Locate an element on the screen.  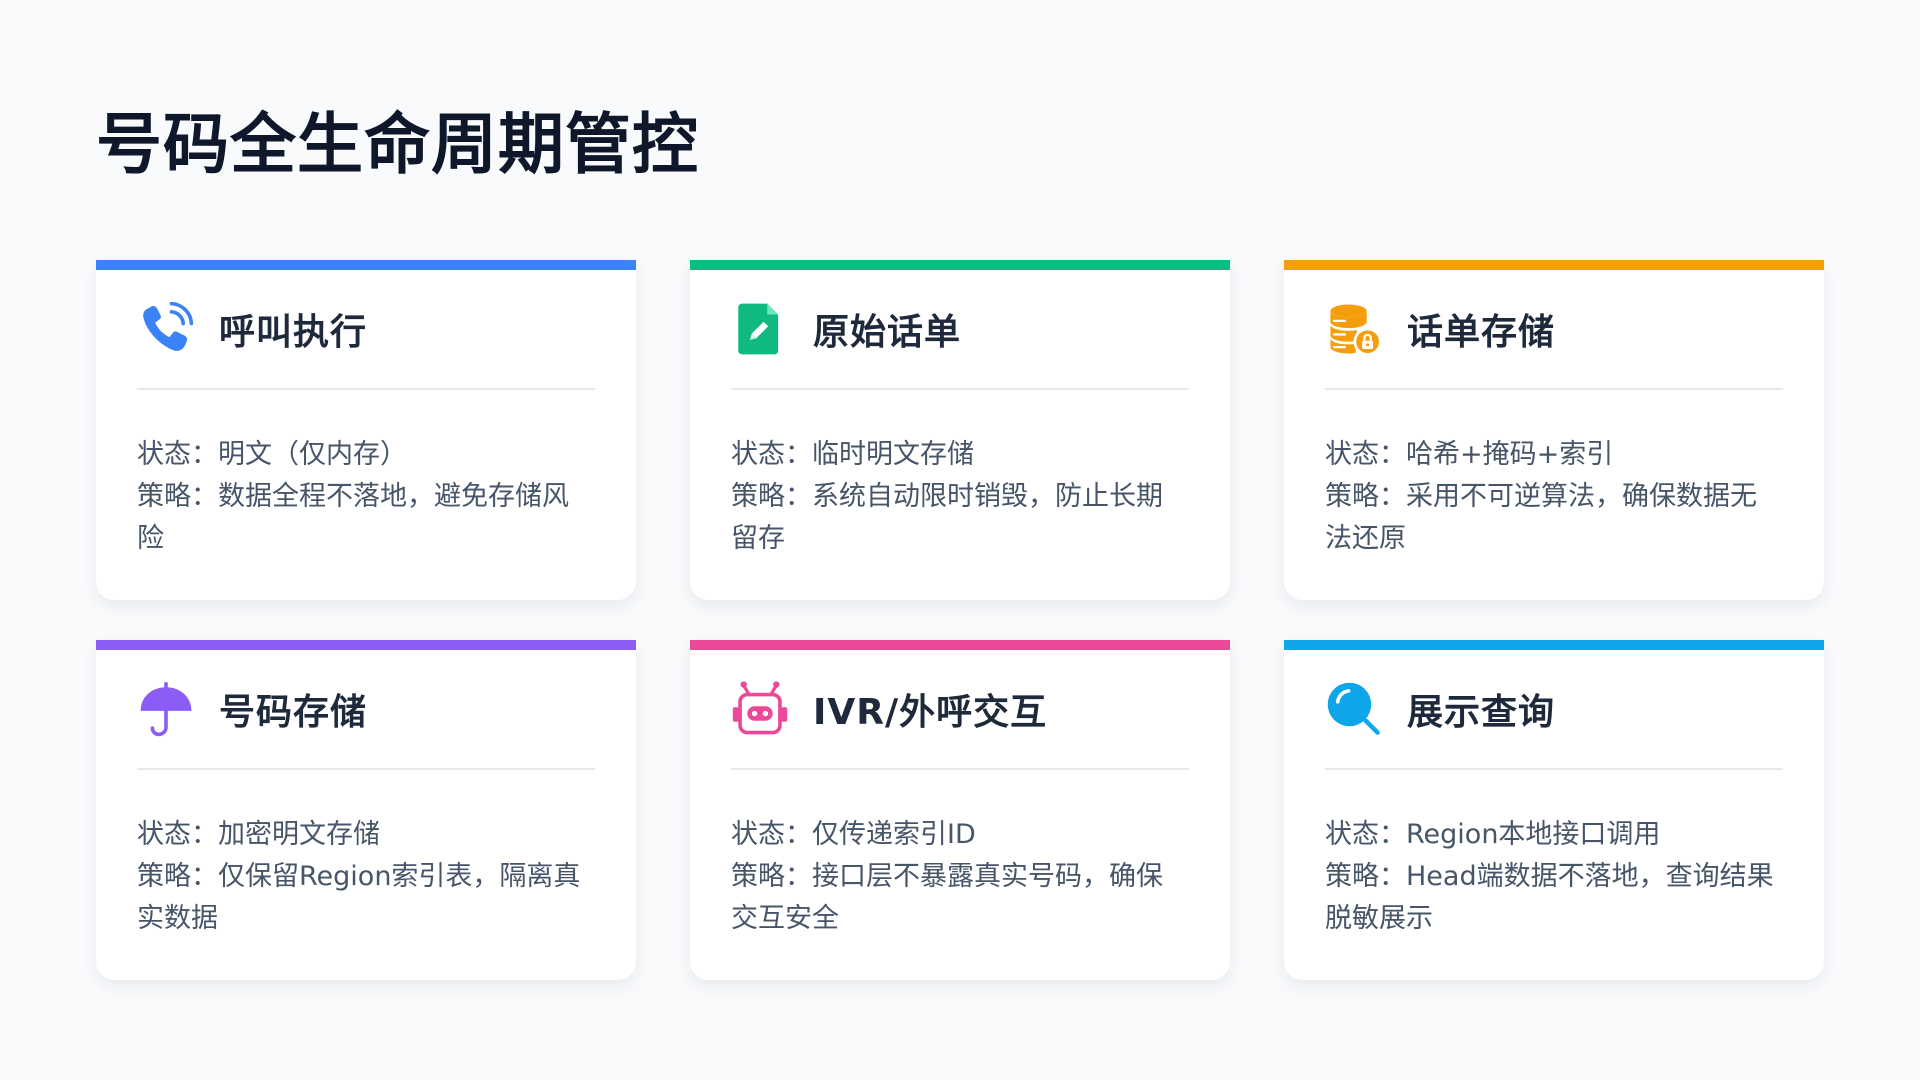
status-line: 状态：临时明文存储 is located at coordinates (960, 455).